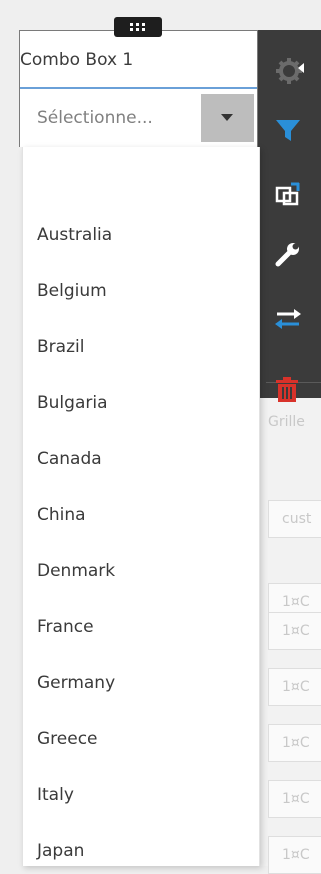 The width and height of the screenshot is (321, 874). I want to click on list-item: Belgium, so click(72, 291).